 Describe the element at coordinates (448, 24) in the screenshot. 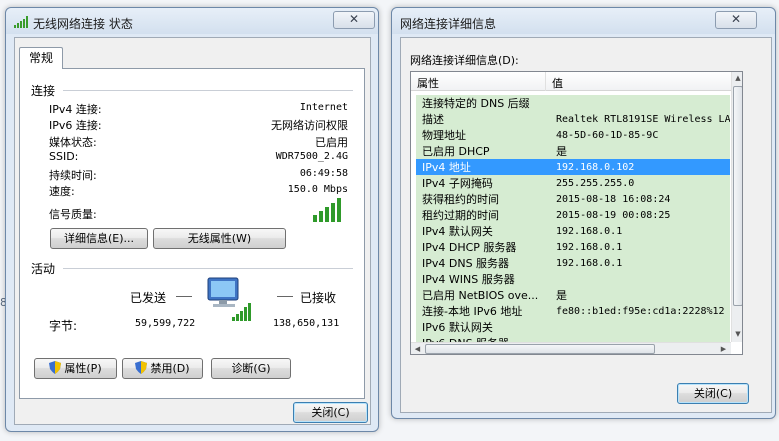

I see `details-window-title: 网络连接详细信息` at that location.